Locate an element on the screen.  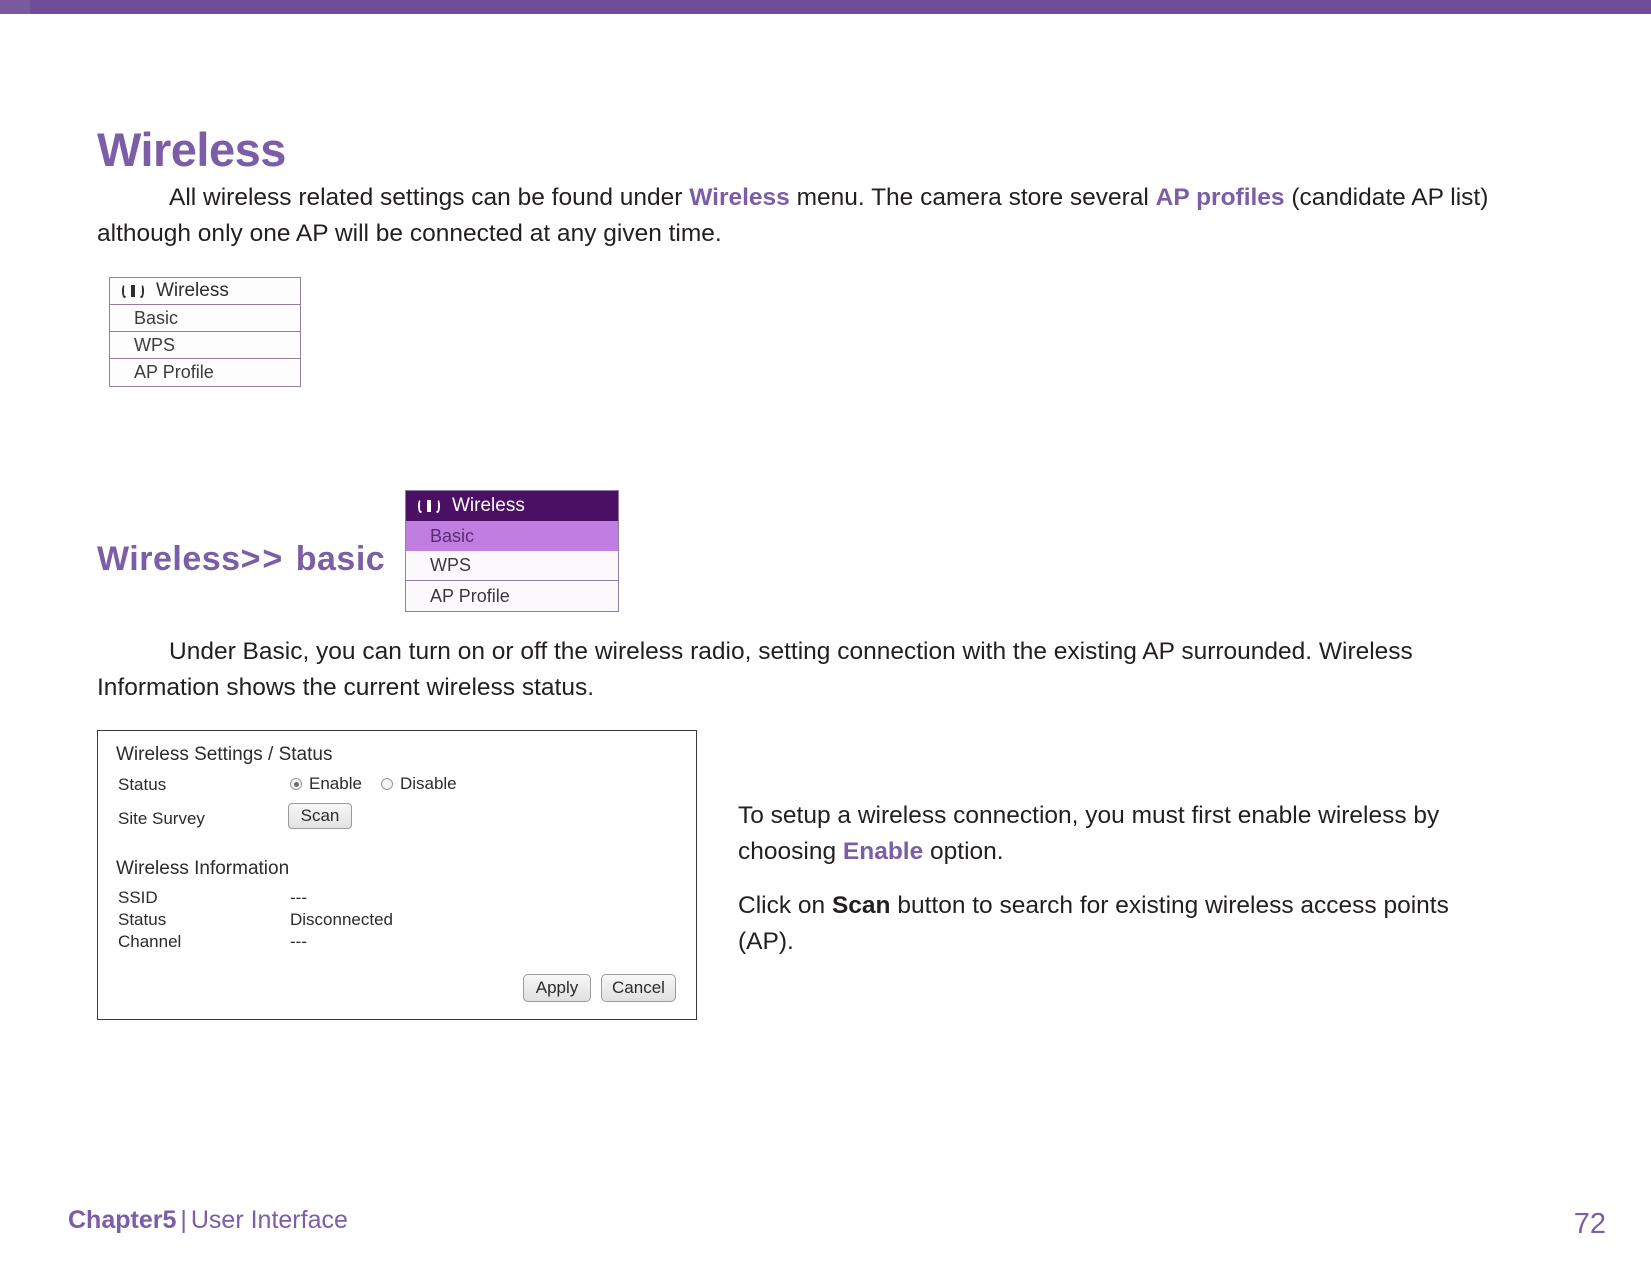
section-heading: Wireless>> basic is located at coordinates (241, 559).